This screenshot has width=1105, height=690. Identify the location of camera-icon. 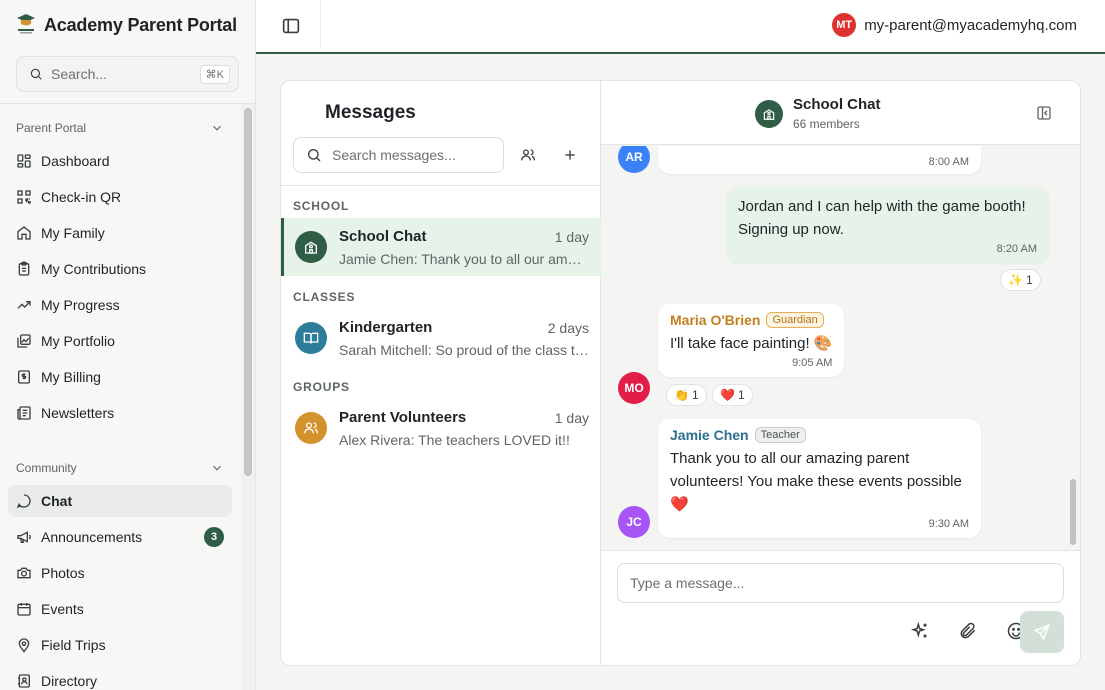
(24, 573).